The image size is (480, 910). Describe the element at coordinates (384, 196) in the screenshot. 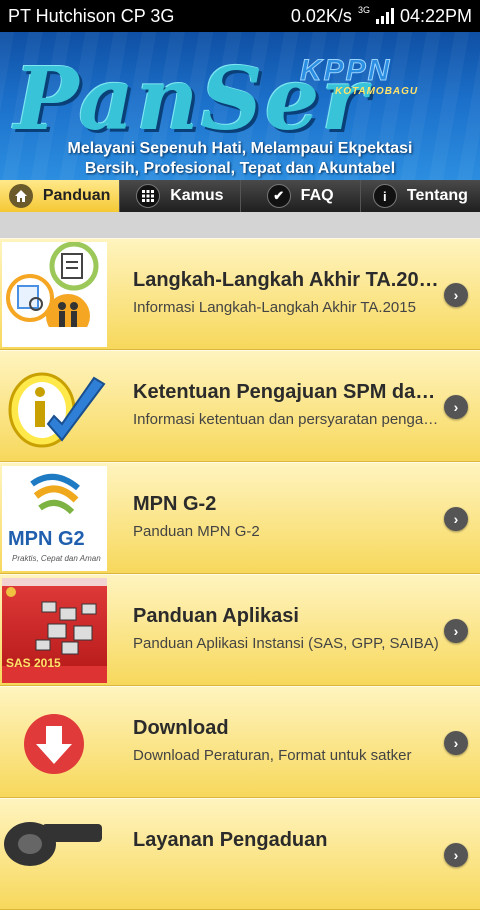

I see `info-icon: i` at that location.